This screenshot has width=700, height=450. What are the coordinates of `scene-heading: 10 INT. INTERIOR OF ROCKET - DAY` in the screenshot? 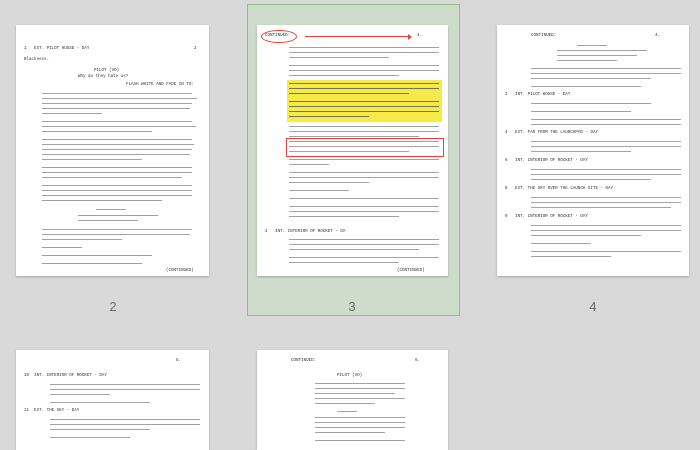 It's located at (65, 376).